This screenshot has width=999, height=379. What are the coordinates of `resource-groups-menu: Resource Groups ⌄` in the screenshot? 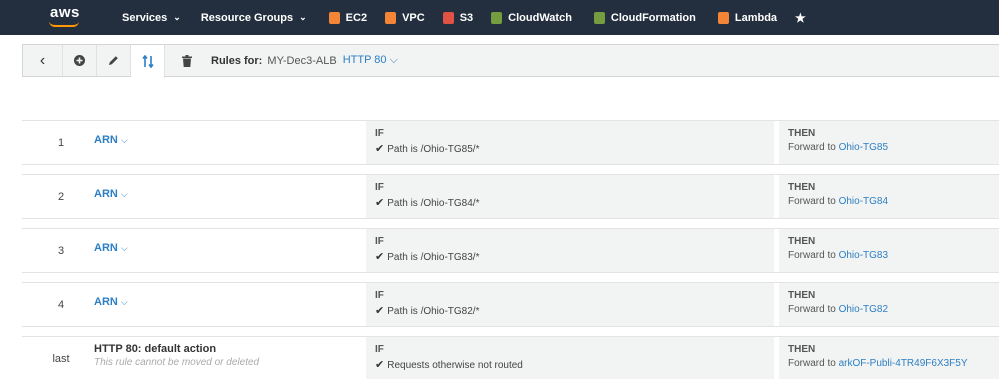 It's located at (254, 17).